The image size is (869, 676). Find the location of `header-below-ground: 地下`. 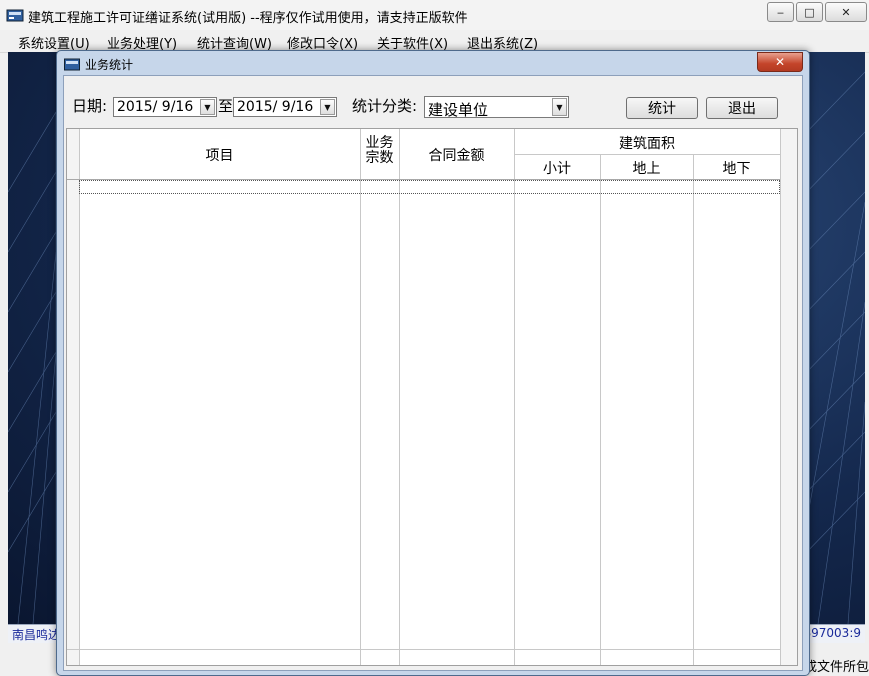

header-below-ground: 地下 is located at coordinates (736, 168).